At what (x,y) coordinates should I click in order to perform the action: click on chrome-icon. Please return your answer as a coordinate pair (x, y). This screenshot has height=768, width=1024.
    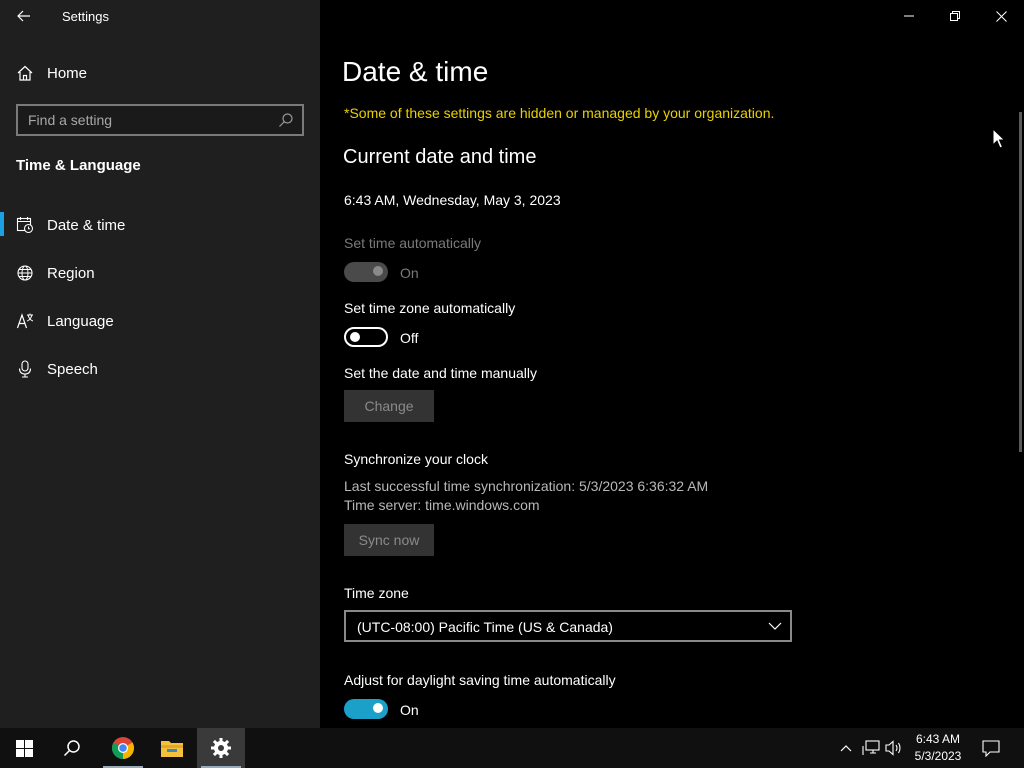
    Looking at the image, I should click on (123, 748).